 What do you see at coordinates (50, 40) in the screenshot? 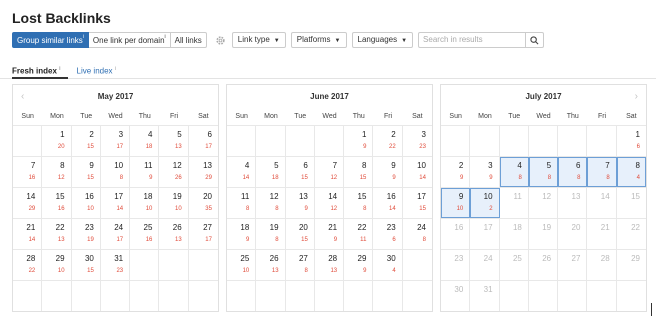
I see `group-similar-links-button: Group similar linksi` at bounding box center [50, 40].